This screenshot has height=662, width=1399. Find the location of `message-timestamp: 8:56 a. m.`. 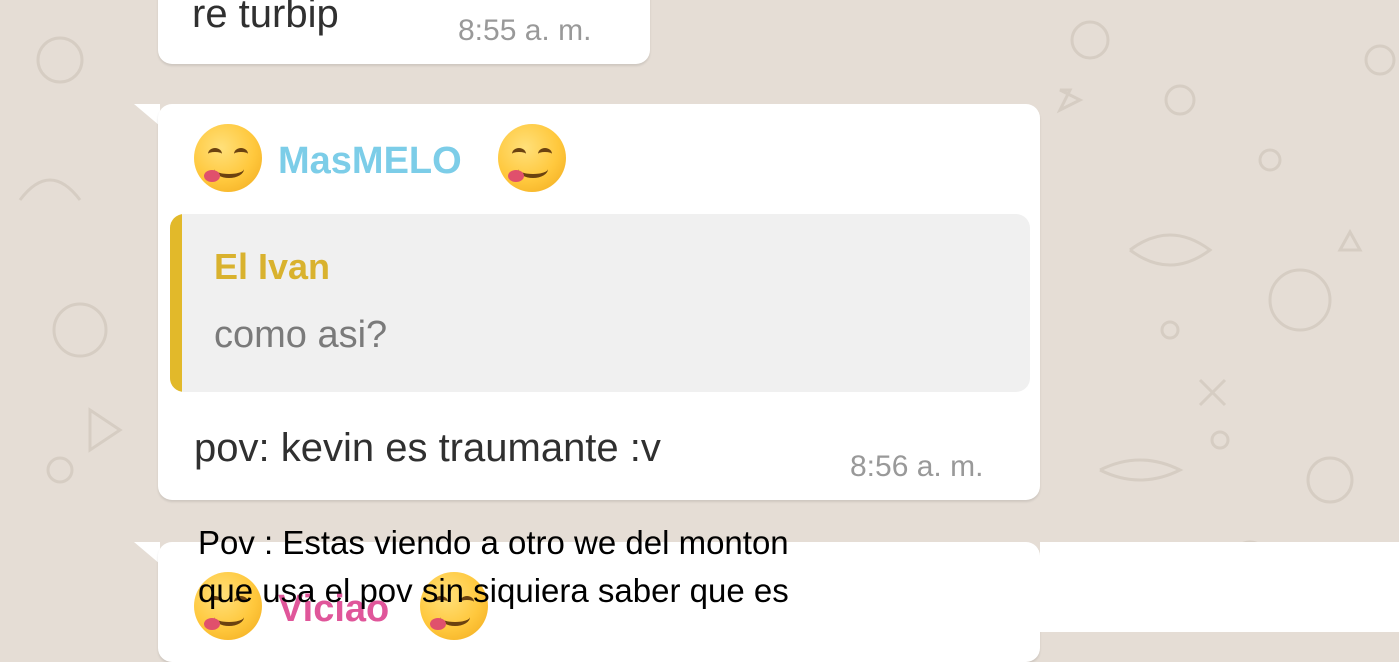

message-timestamp: 8:56 a. m. is located at coordinates (917, 466).